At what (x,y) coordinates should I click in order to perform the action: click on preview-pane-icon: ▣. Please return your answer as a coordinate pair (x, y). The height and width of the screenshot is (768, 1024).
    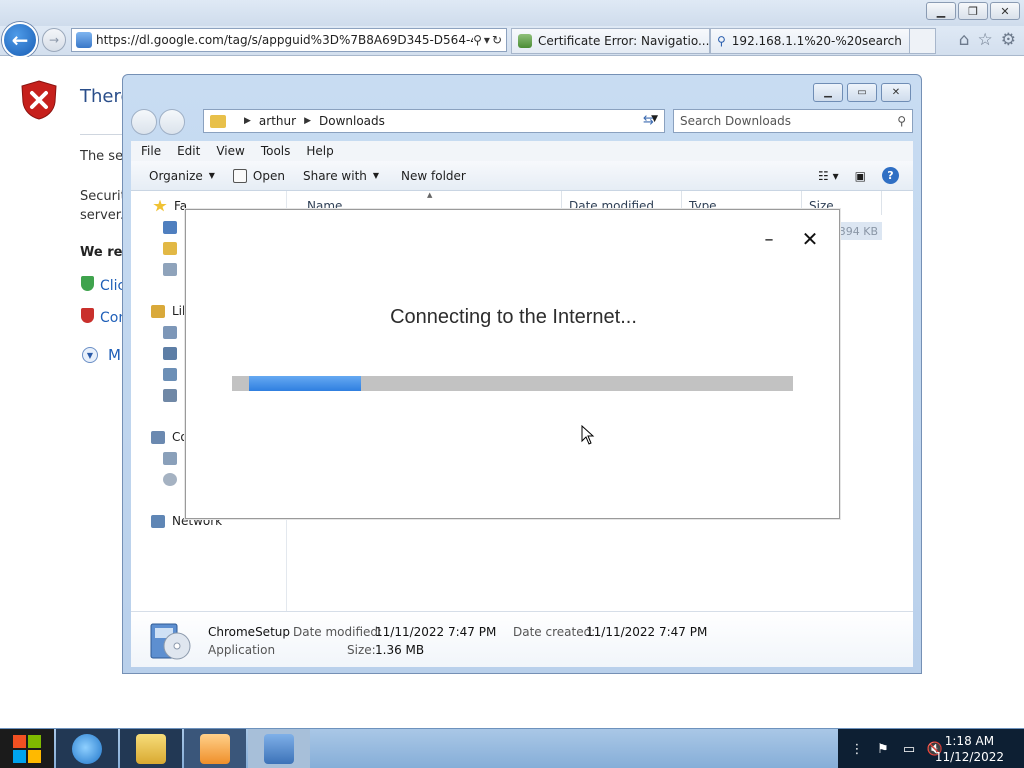
    Looking at the image, I should click on (860, 176).